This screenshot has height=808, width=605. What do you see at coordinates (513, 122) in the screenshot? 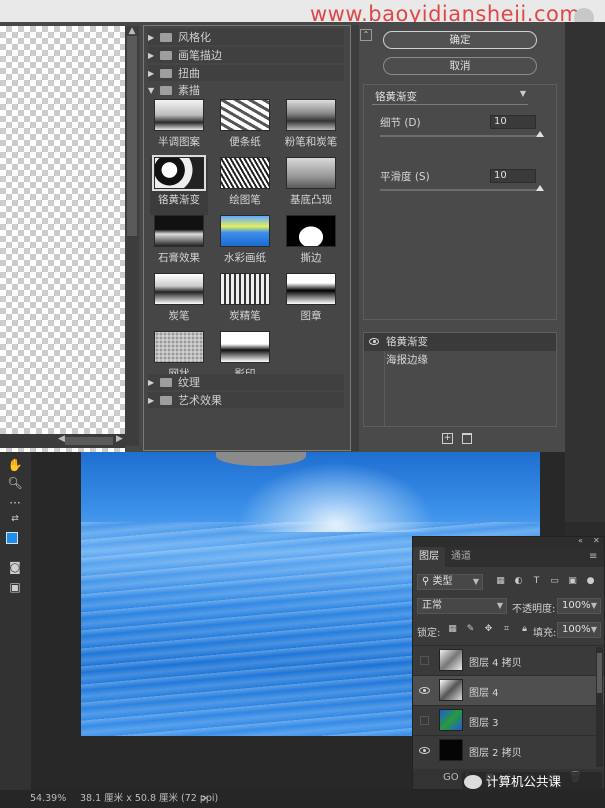
I see `detail-input: 10` at bounding box center [513, 122].